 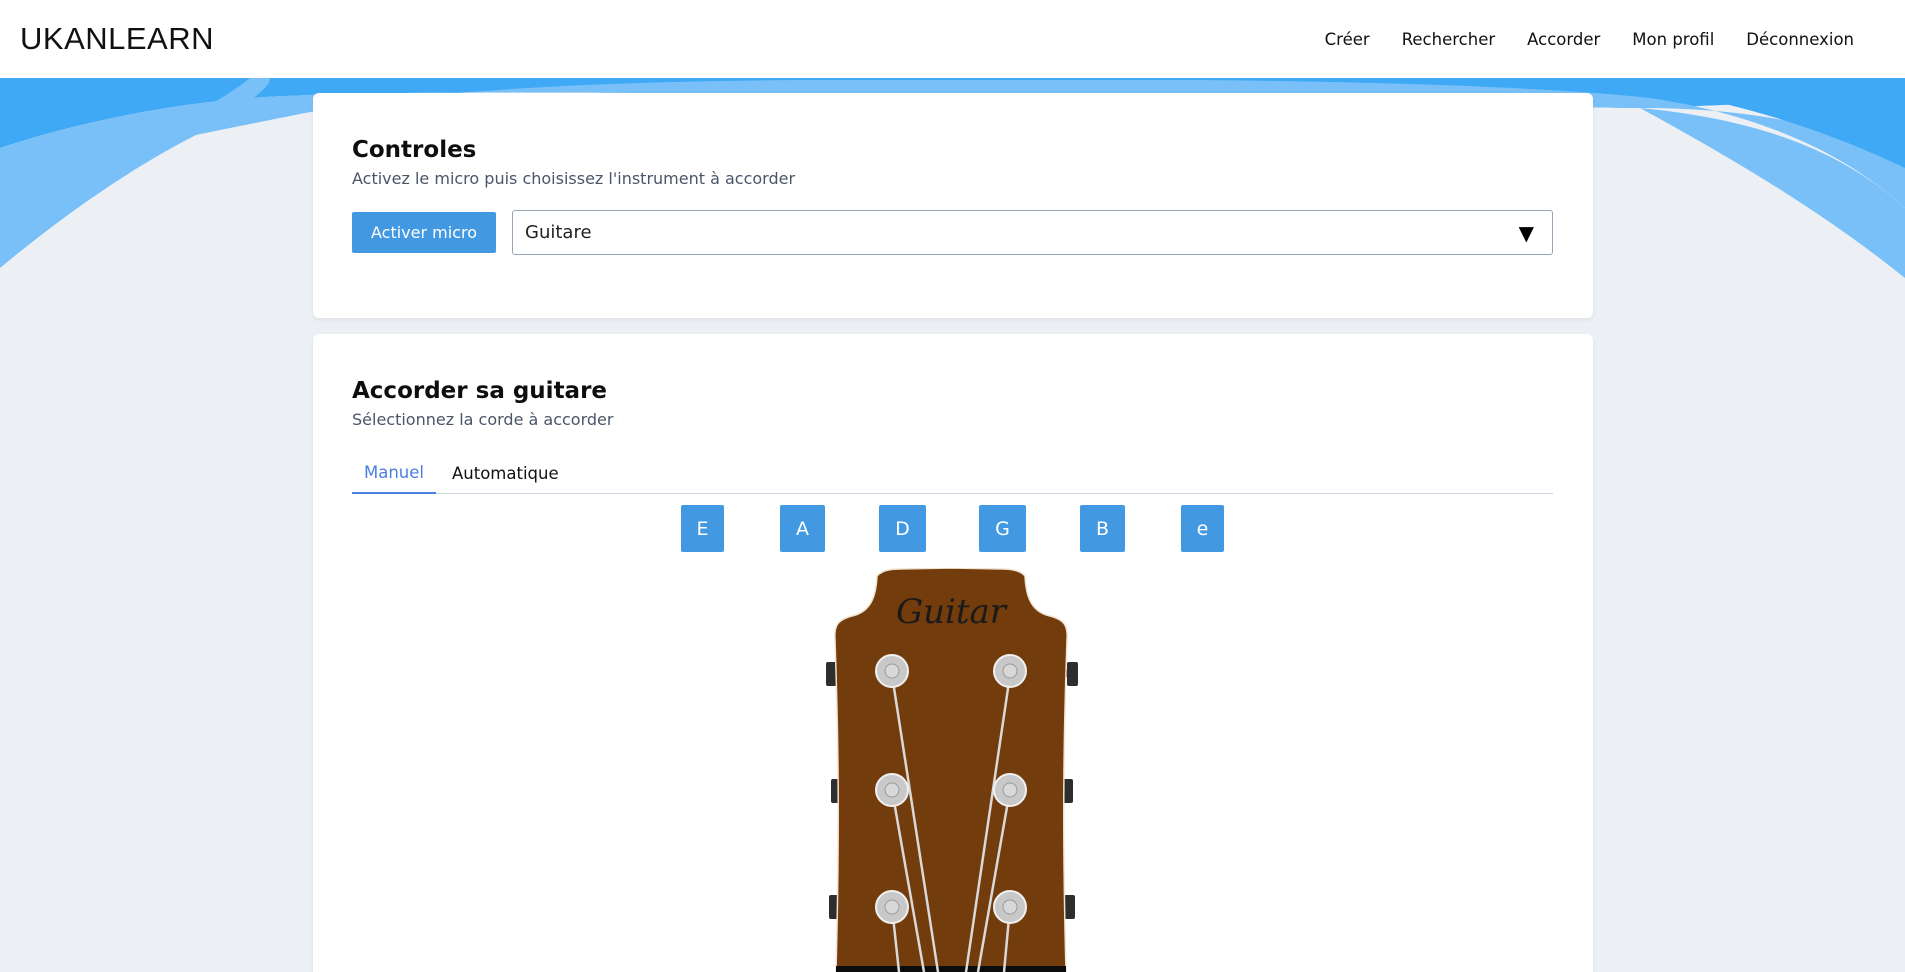 I want to click on headstock-logo-text: Guitar, so click(x=952, y=612).